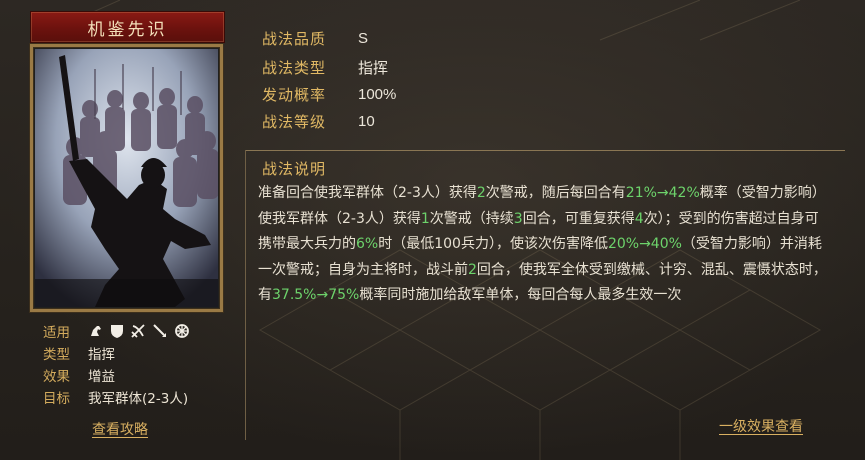  Describe the element at coordinates (366, 121) in the screenshot. I see `skill-level-value: 10` at that location.